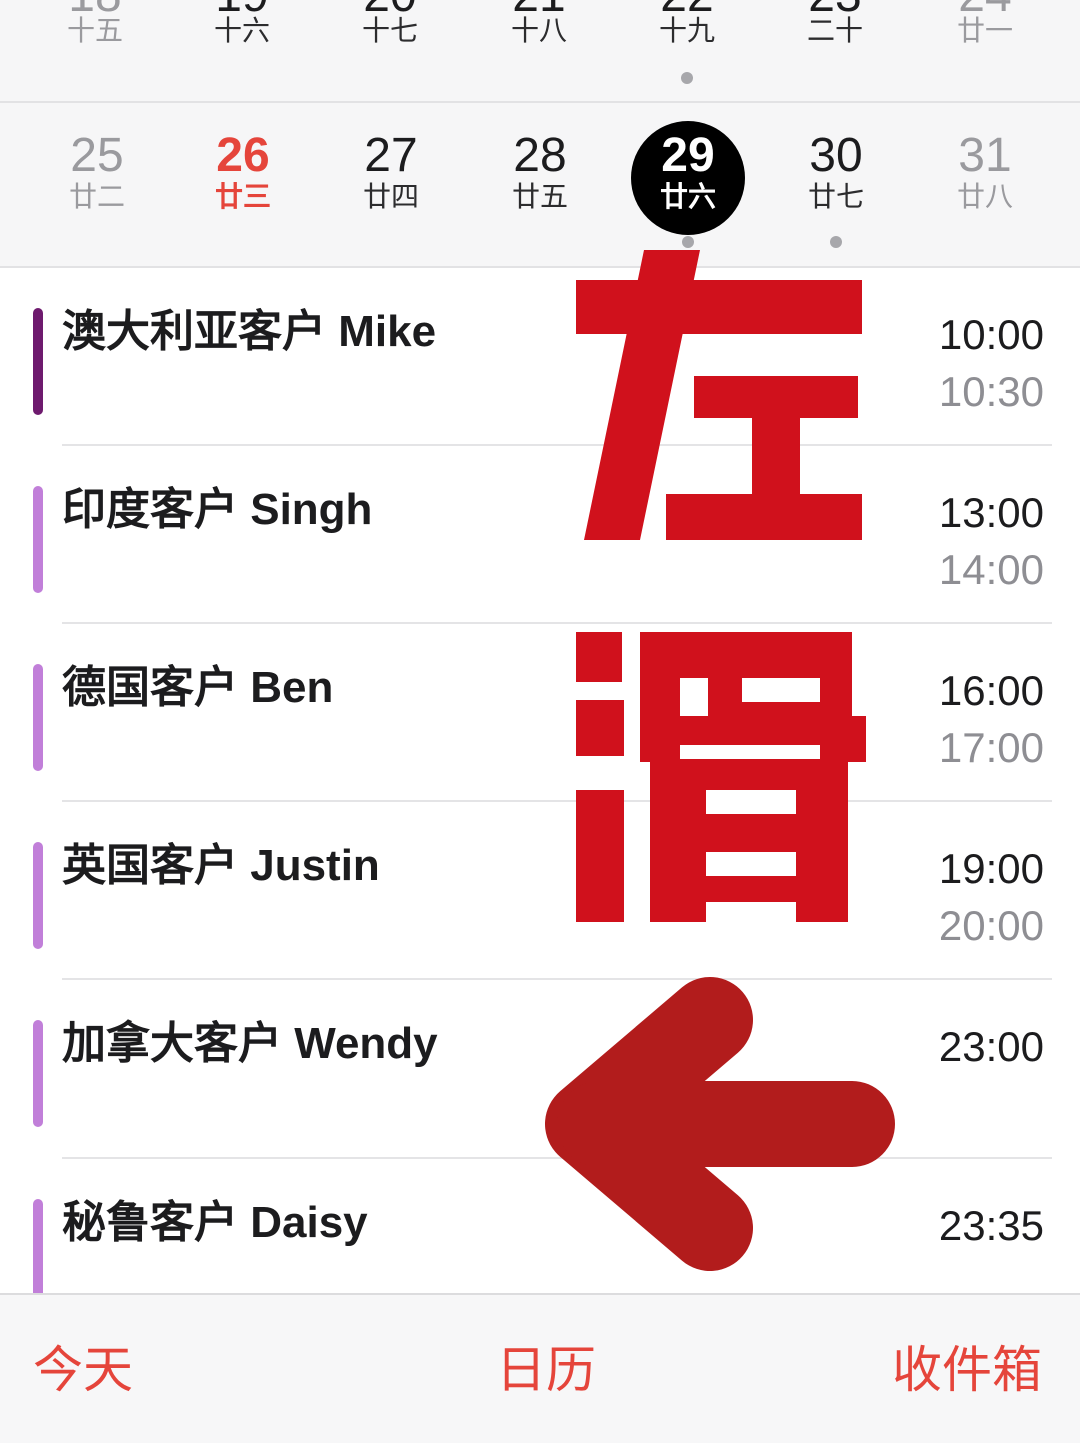 This screenshot has width=1080, height=1443. I want to click on overlay-char-slide, so click(721, 777).